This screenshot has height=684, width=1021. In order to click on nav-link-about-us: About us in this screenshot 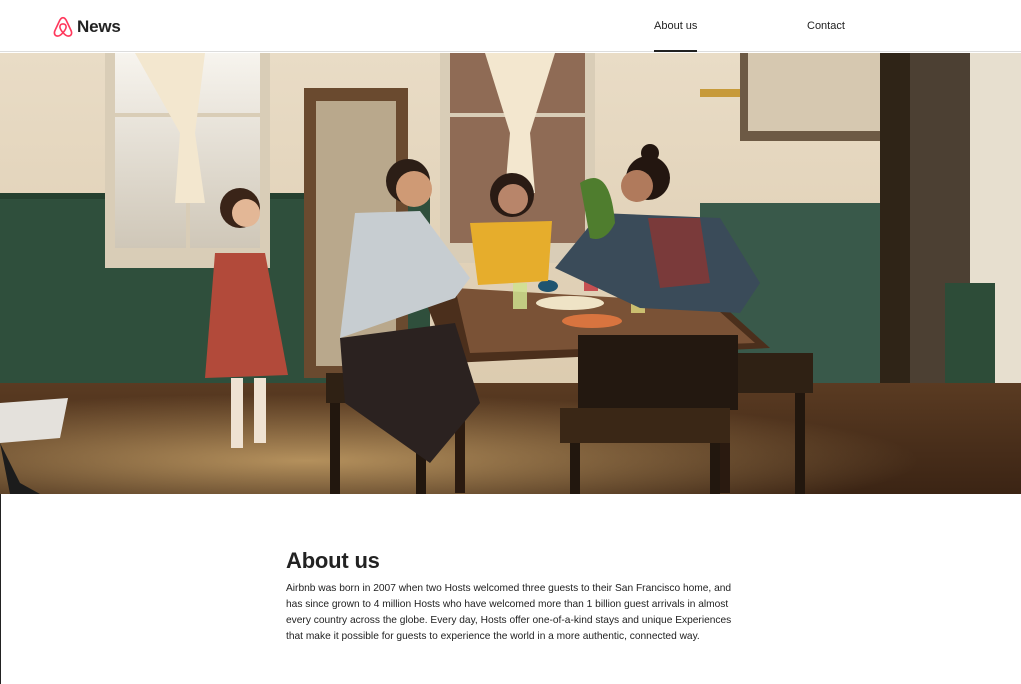, I will do `click(676, 26)`.